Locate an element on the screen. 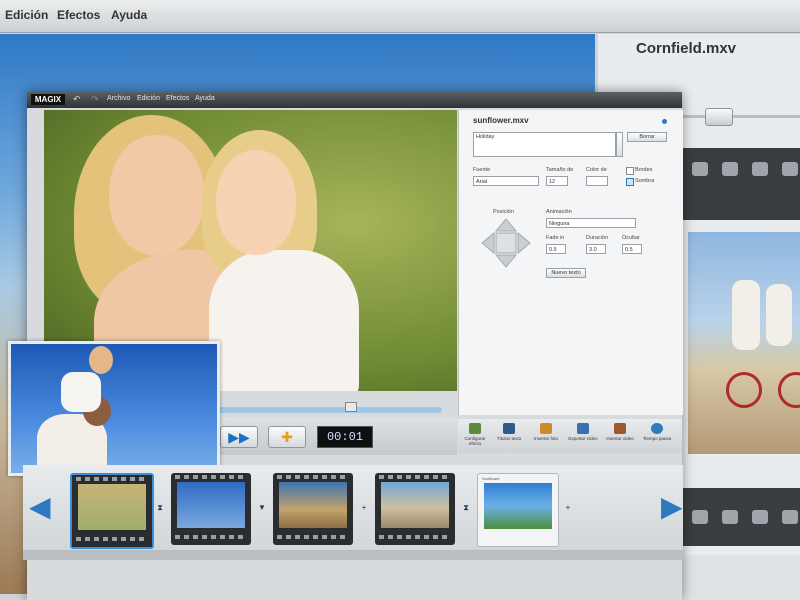 The height and width of the screenshot is (600, 800). magix-logo: MAGIX is located at coordinates (48, 99).